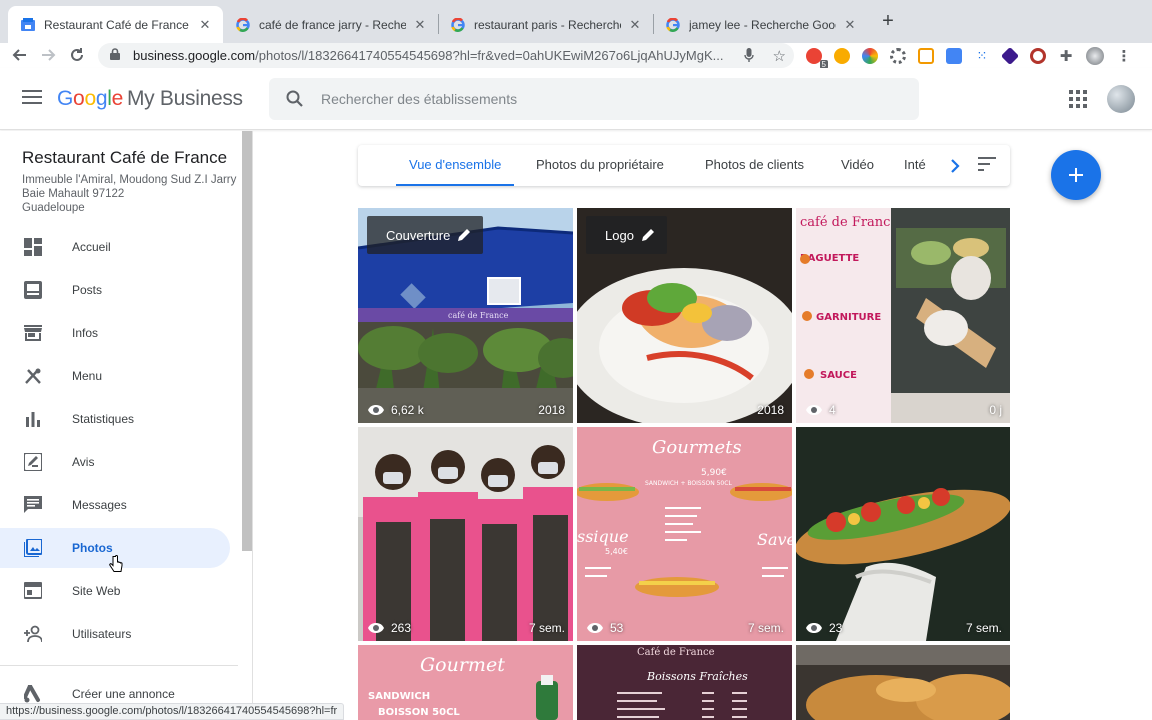 The image size is (1152, 720). What do you see at coordinates (395, 410) in the screenshot?
I see `photo-views: 6,62 k` at bounding box center [395, 410].